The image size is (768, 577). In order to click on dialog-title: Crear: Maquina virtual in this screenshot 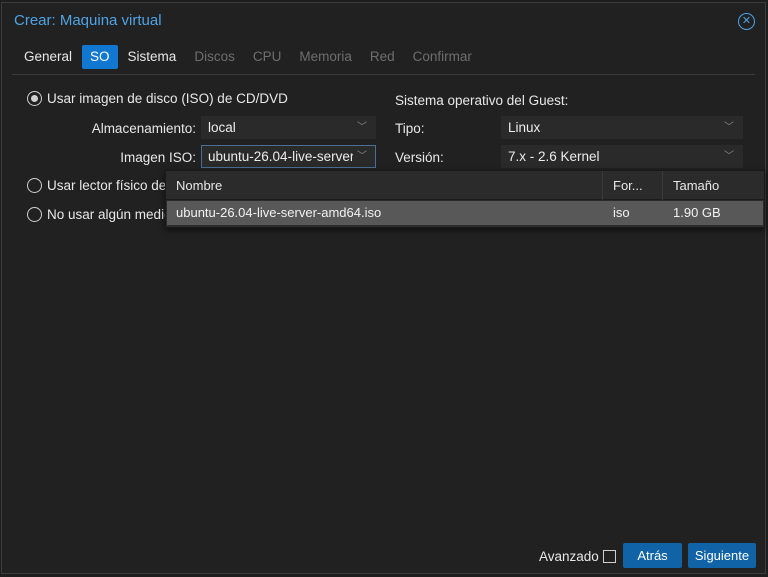, I will do `click(88, 20)`.